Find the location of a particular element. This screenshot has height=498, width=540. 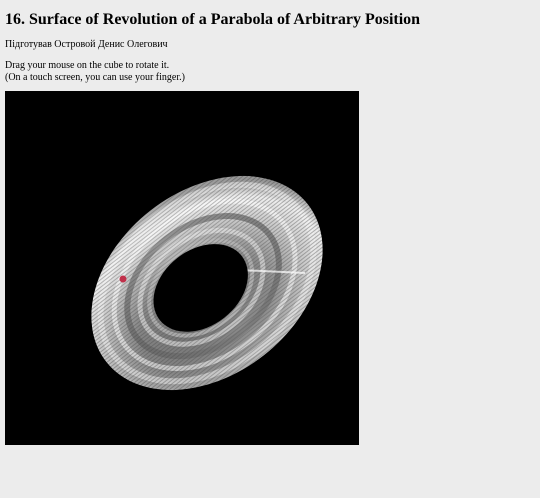

point-marker is located at coordinates (123, 279).